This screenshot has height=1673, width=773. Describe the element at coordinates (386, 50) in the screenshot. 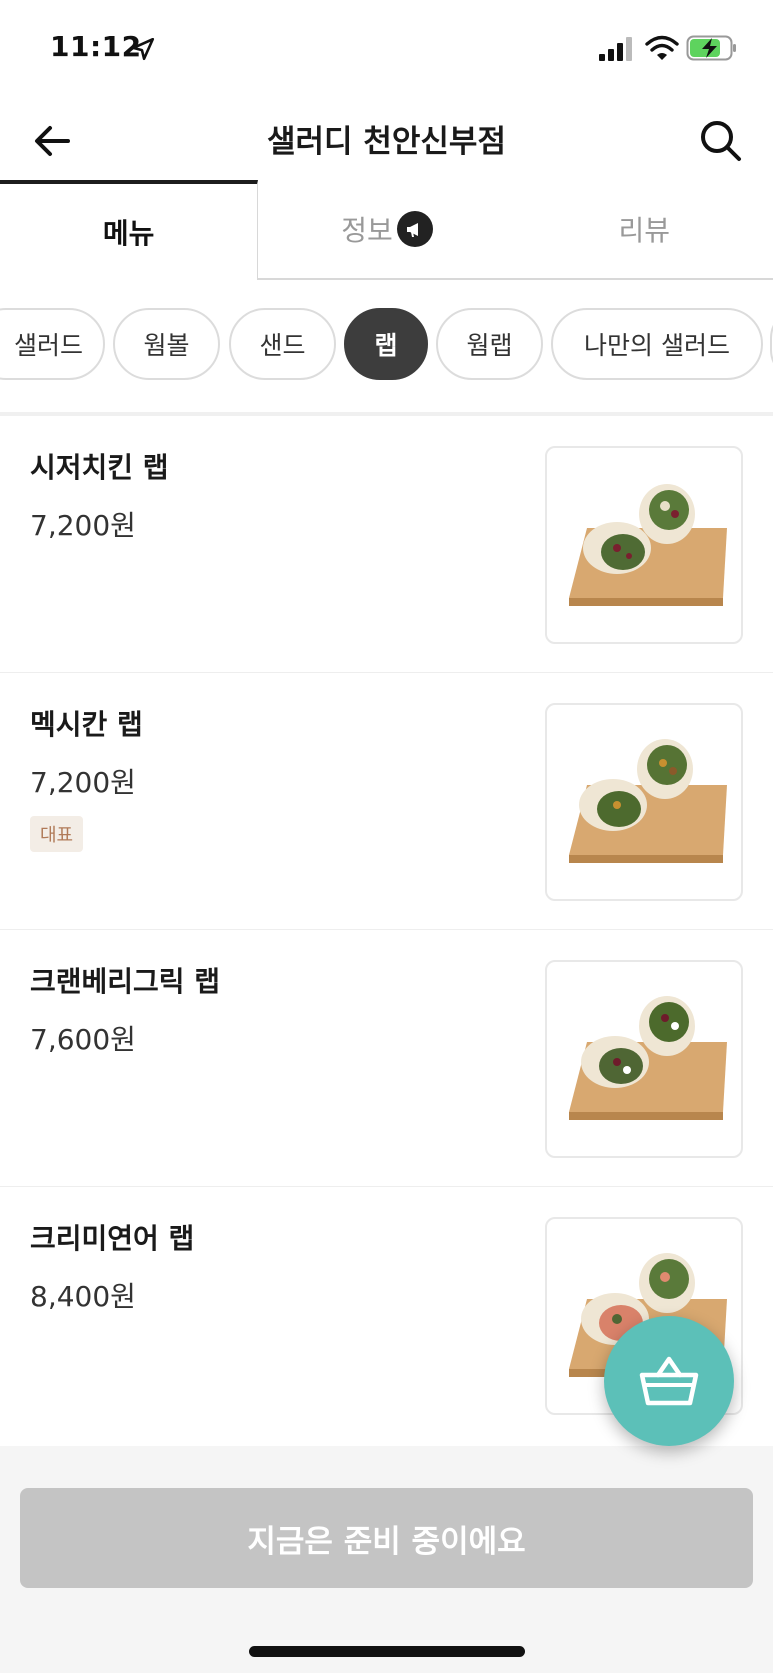

I see `status-bar: 11:12` at that location.